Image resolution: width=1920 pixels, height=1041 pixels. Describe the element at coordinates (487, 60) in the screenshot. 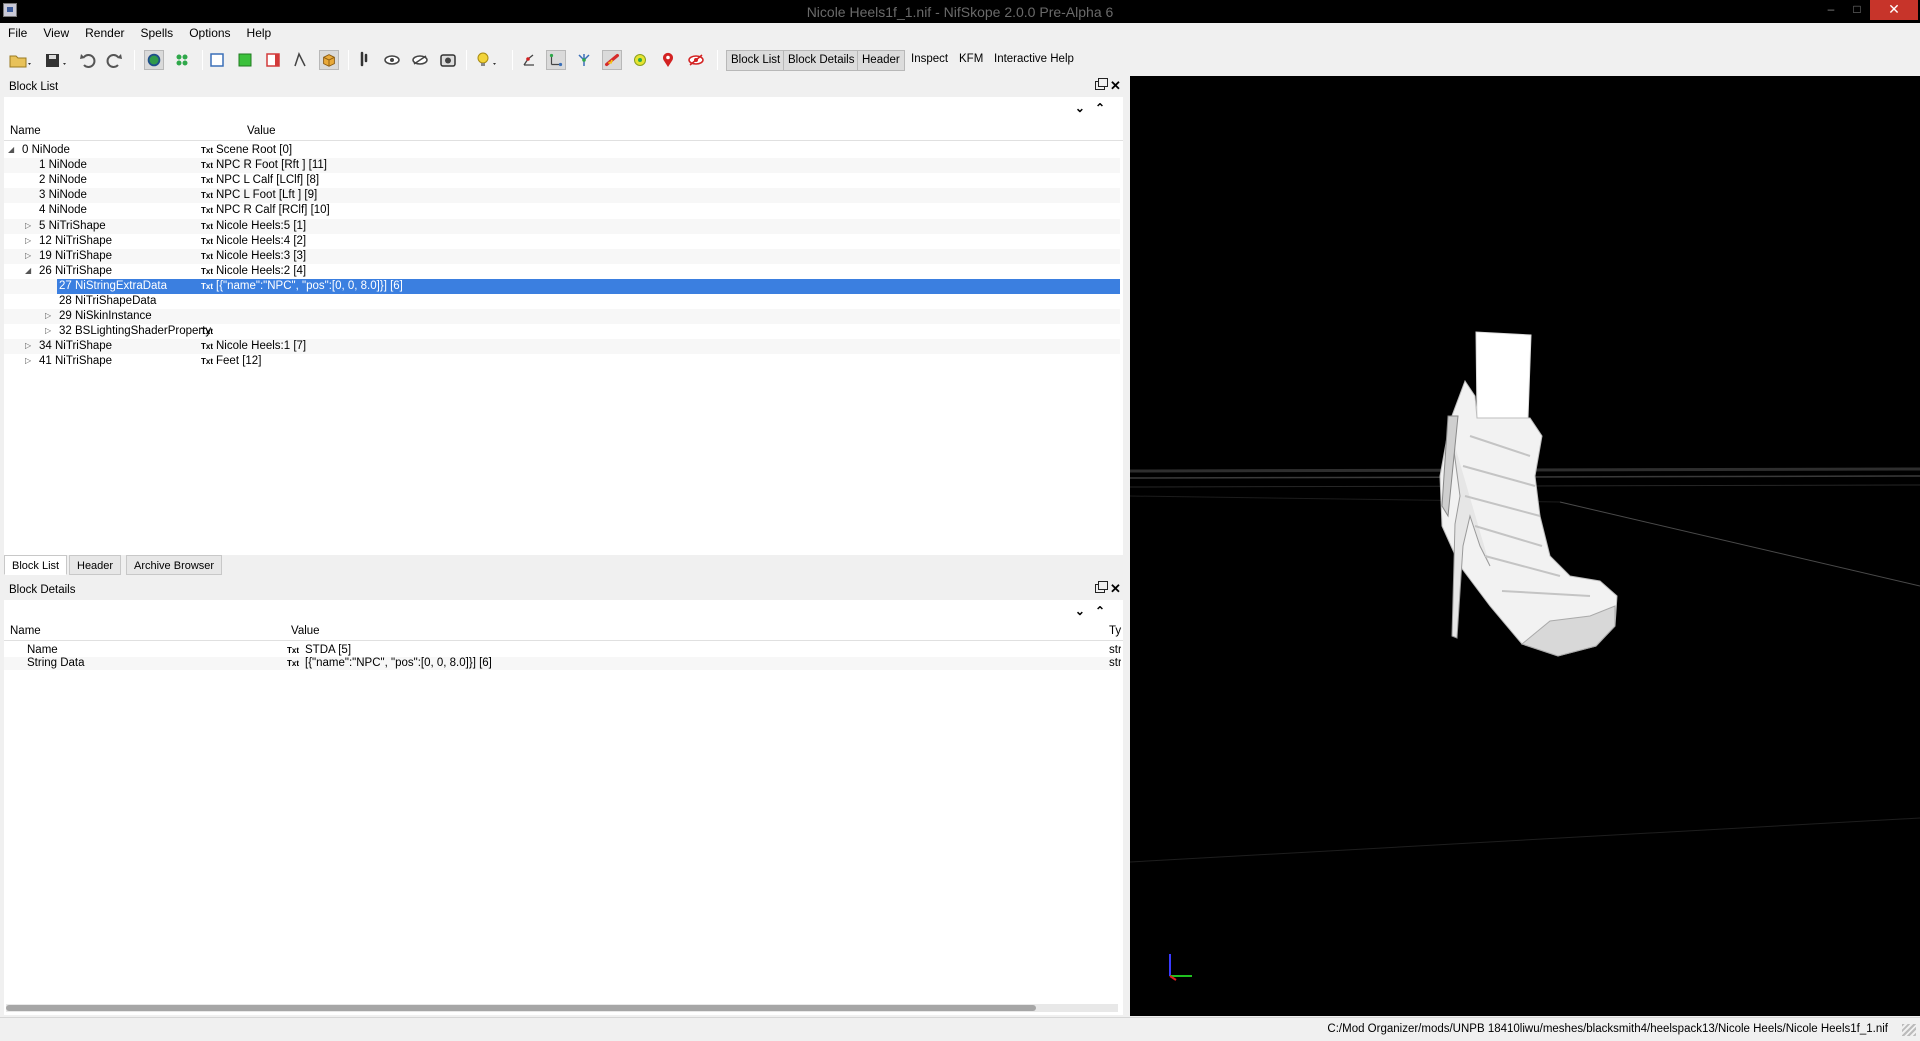

I see `light-bulb-icon` at that location.